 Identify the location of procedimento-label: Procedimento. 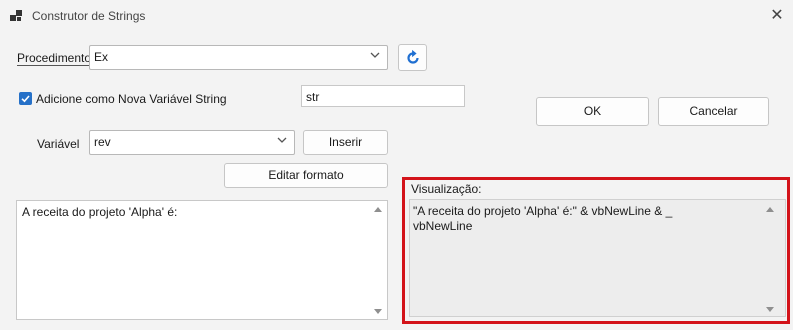
(54, 58).